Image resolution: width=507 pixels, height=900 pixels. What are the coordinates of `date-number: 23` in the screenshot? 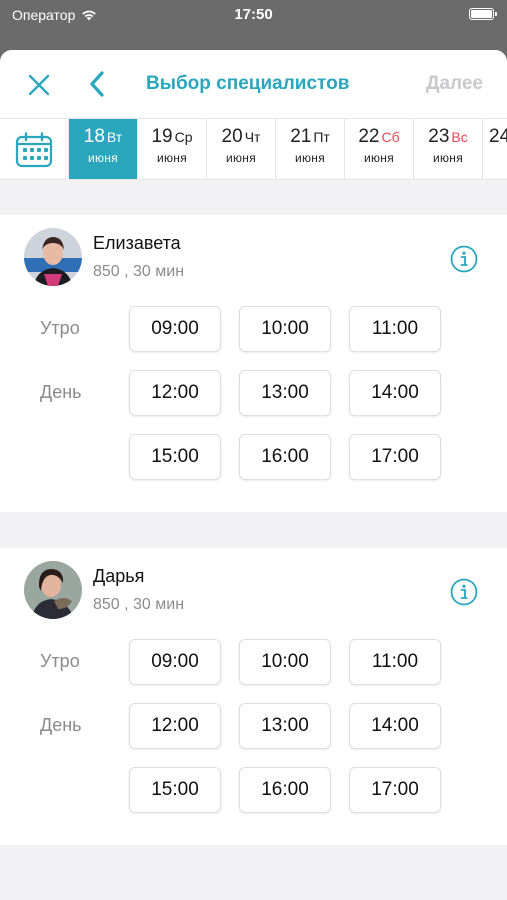 It's located at (439, 136).